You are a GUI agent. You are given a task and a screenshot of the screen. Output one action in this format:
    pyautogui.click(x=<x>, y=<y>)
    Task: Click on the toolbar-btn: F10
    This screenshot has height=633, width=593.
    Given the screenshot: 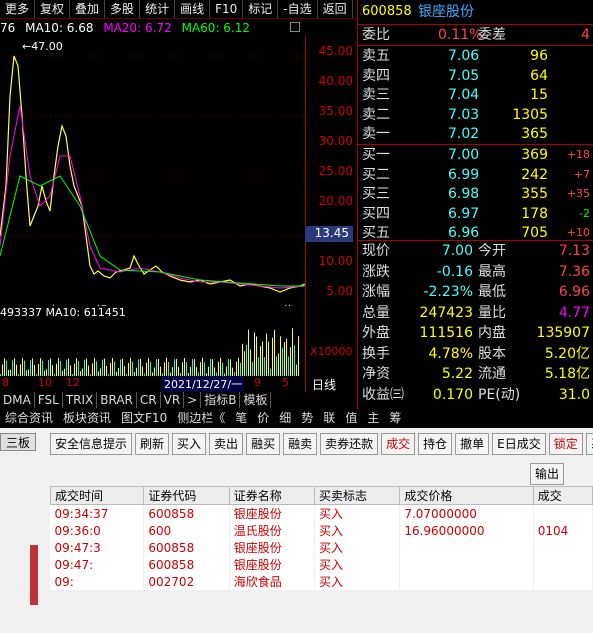 What is the action you would take?
    pyautogui.click(x=227, y=9)
    